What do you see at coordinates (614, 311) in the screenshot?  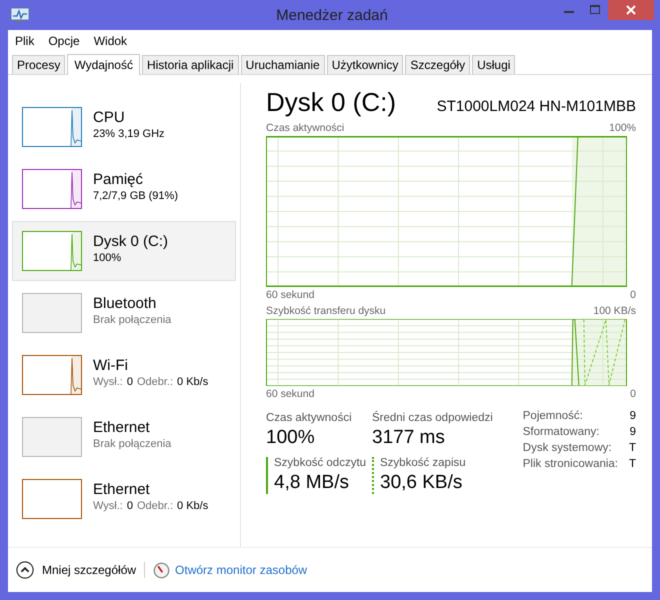 I see `graph-max: 100 KB/s` at bounding box center [614, 311].